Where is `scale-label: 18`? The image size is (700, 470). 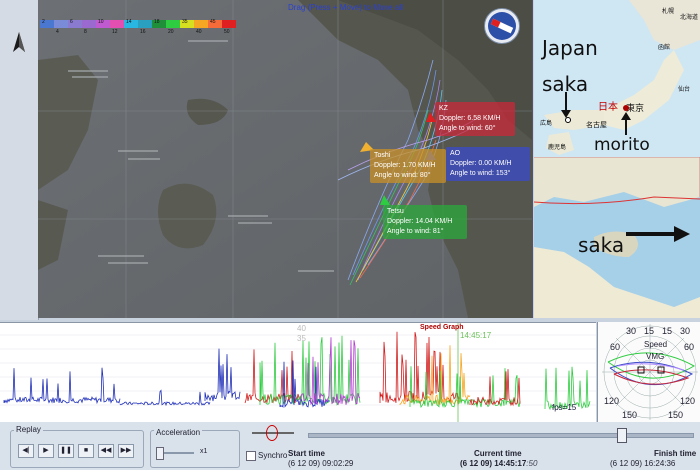 scale-label: 18 is located at coordinates (157, 22).